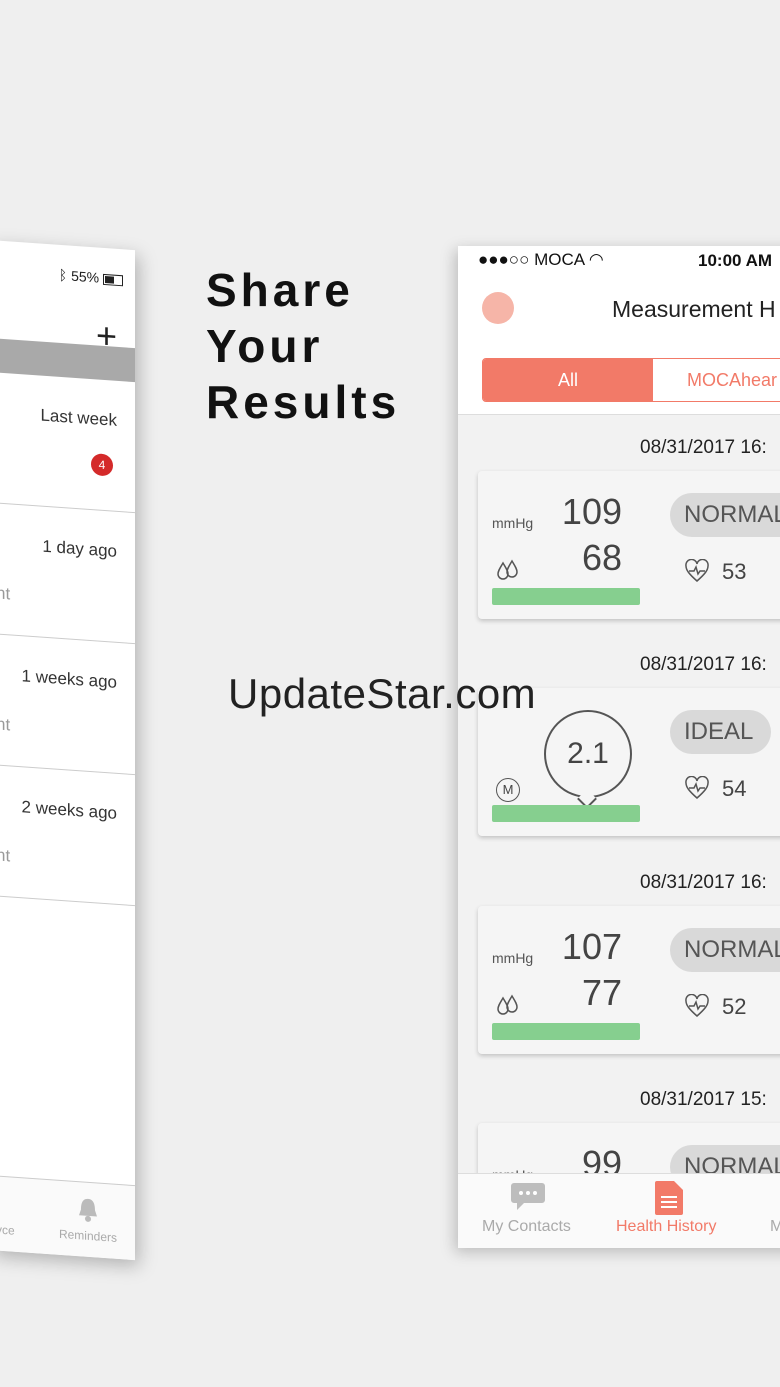  What do you see at coordinates (734, 1006) in the screenshot?
I see `pulse-value: 52` at bounding box center [734, 1006].